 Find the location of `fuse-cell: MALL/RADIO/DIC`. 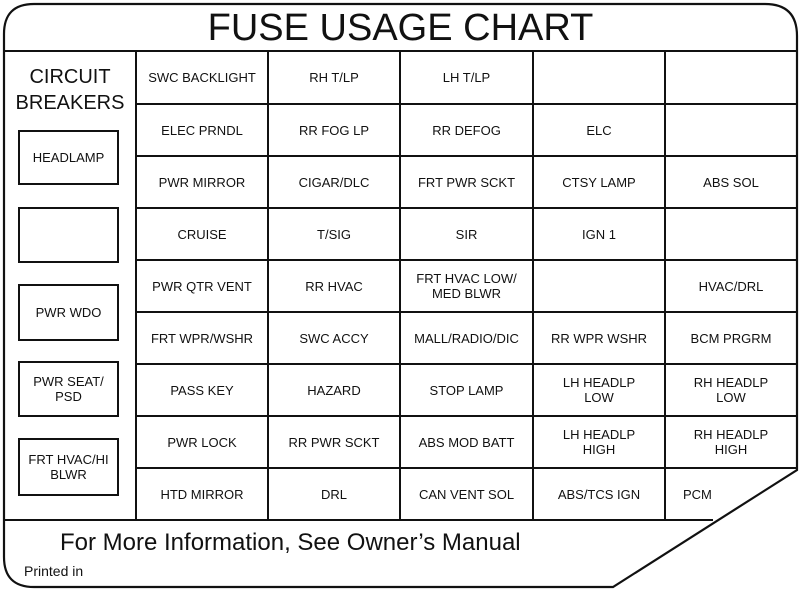

fuse-cell: MALL/RADIO/DIC is located at coordinates (466, 338).